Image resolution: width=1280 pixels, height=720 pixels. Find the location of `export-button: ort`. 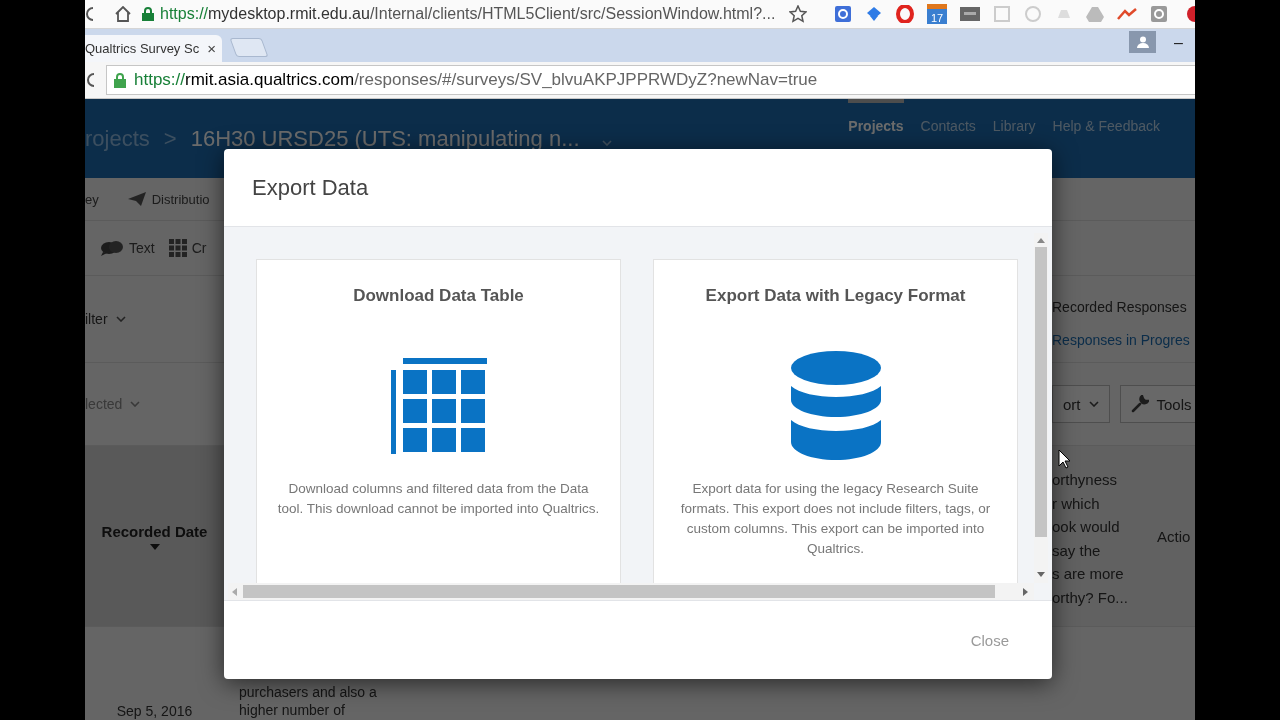

export-button: ort is located at coordinates (1081, 404).